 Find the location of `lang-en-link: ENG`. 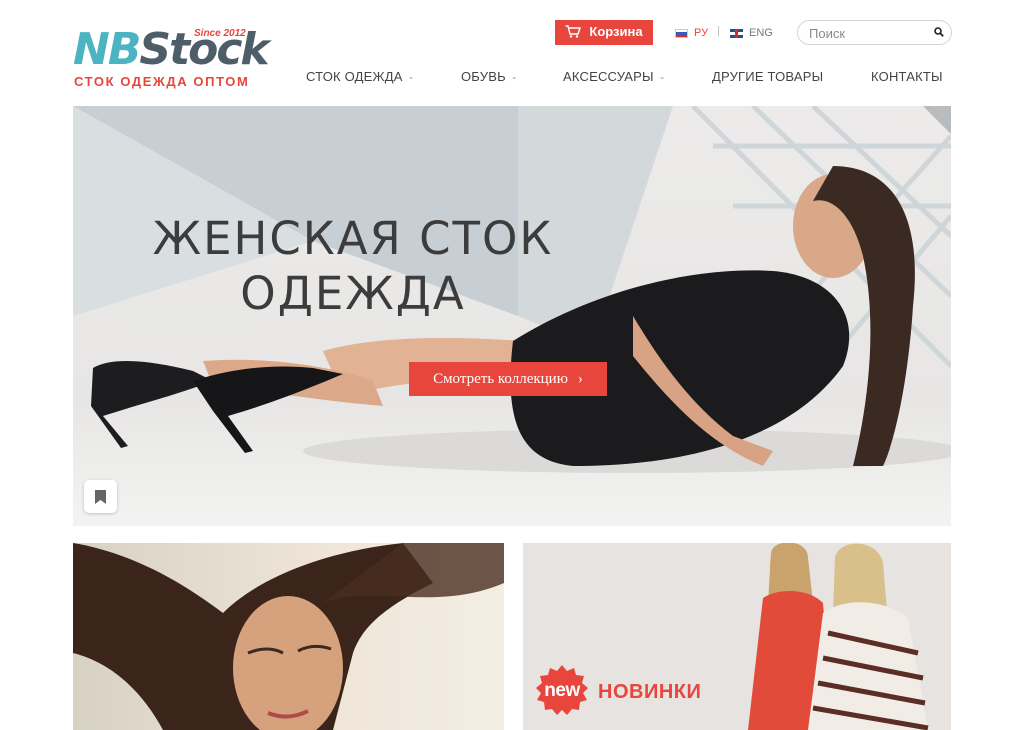

lang-en-link: ENG is located at coordinates (751, 33).